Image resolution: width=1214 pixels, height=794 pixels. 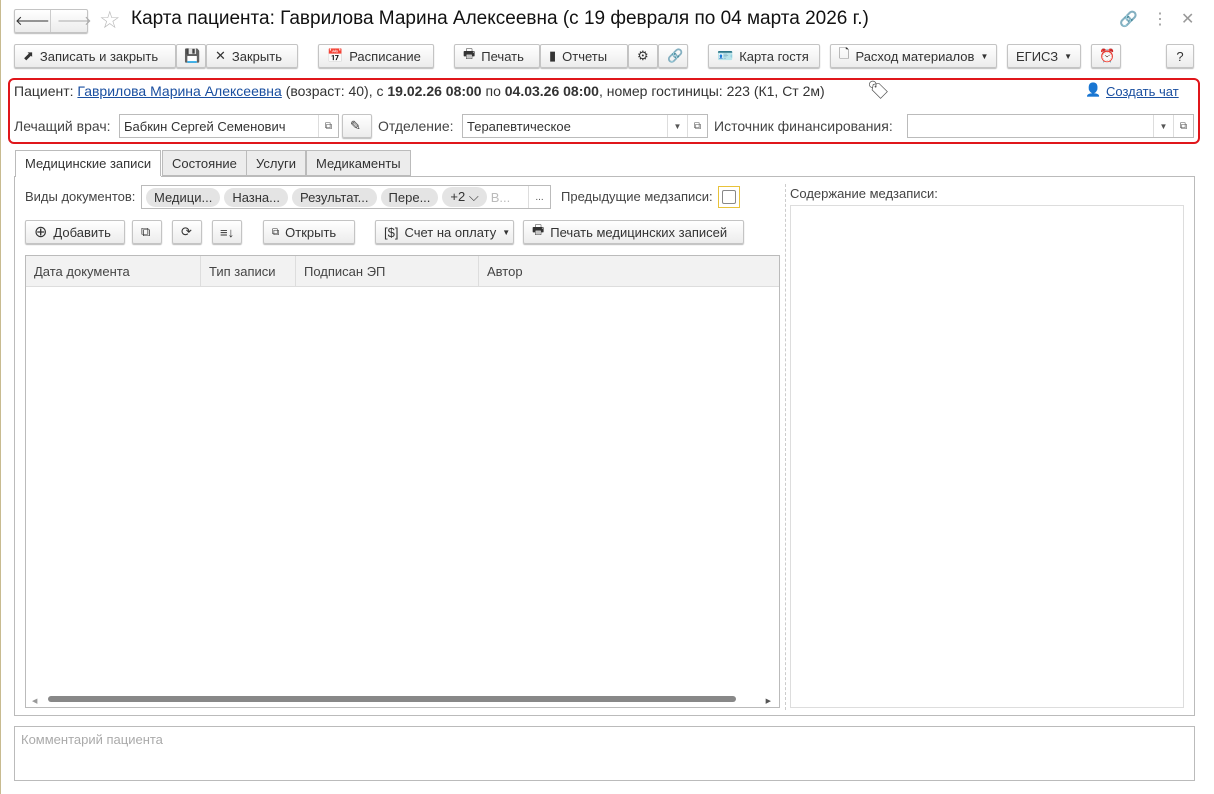 What do you see at coordinates (585, 126) in the screenshot?
I see `department-select: Терапевтическое ▼ ⧉` at bounding box center [585, 126].